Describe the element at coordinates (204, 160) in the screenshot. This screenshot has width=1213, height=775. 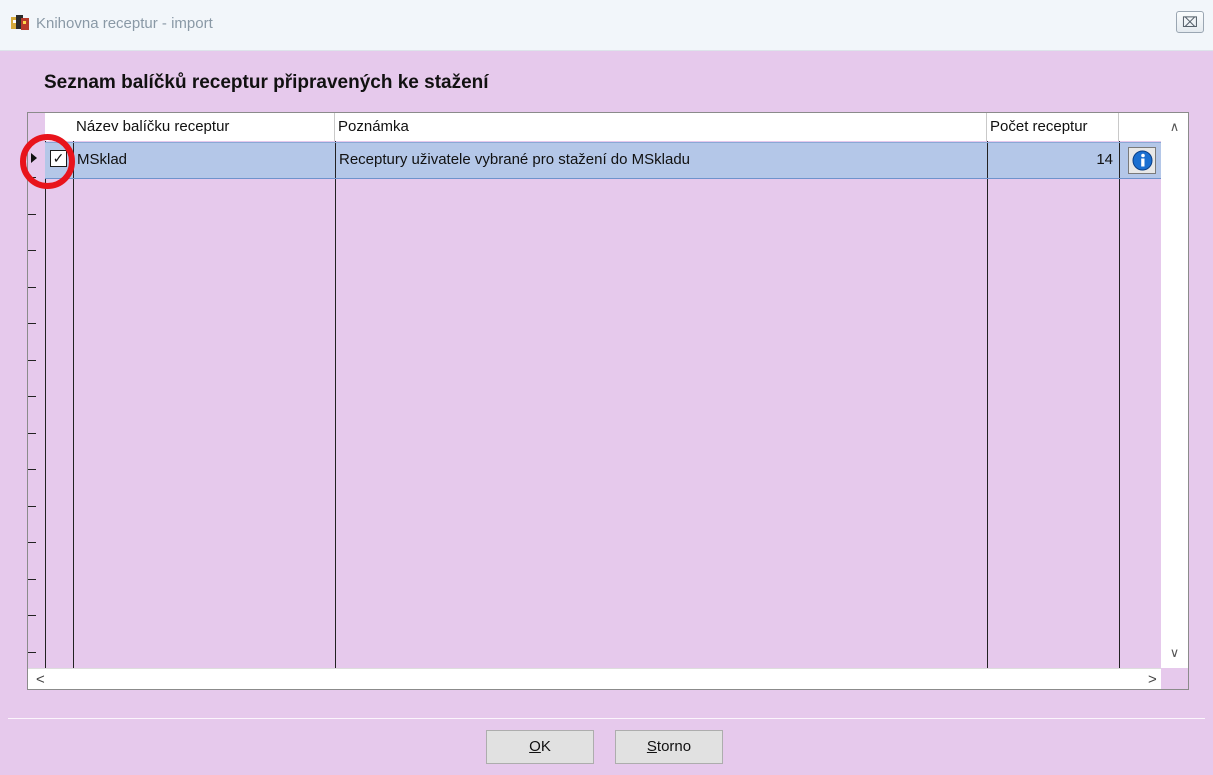
I see `cell-package-name: MSklad` at that location.